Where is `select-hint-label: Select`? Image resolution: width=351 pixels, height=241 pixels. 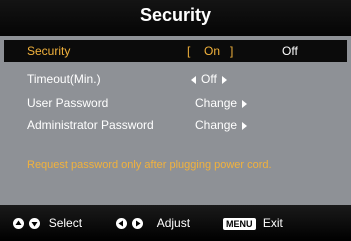
select-hint-label: Select is located at coordinates (65, 223).